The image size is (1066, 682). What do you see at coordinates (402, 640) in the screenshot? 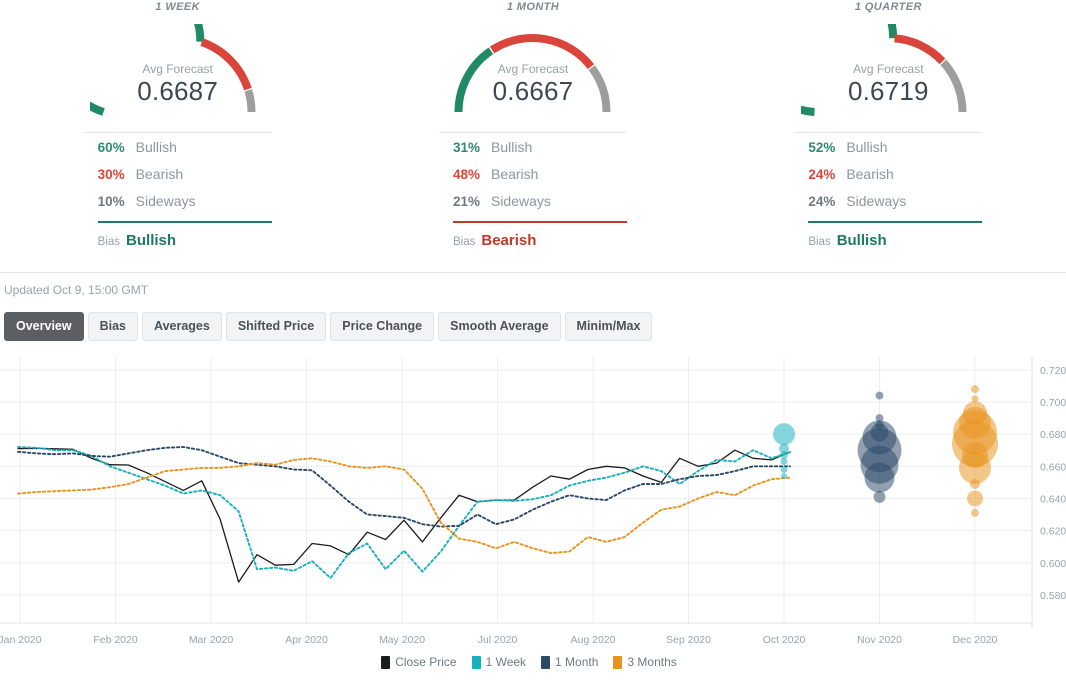
I see `svg-text: May 2020` at bounding box center [402, 640].